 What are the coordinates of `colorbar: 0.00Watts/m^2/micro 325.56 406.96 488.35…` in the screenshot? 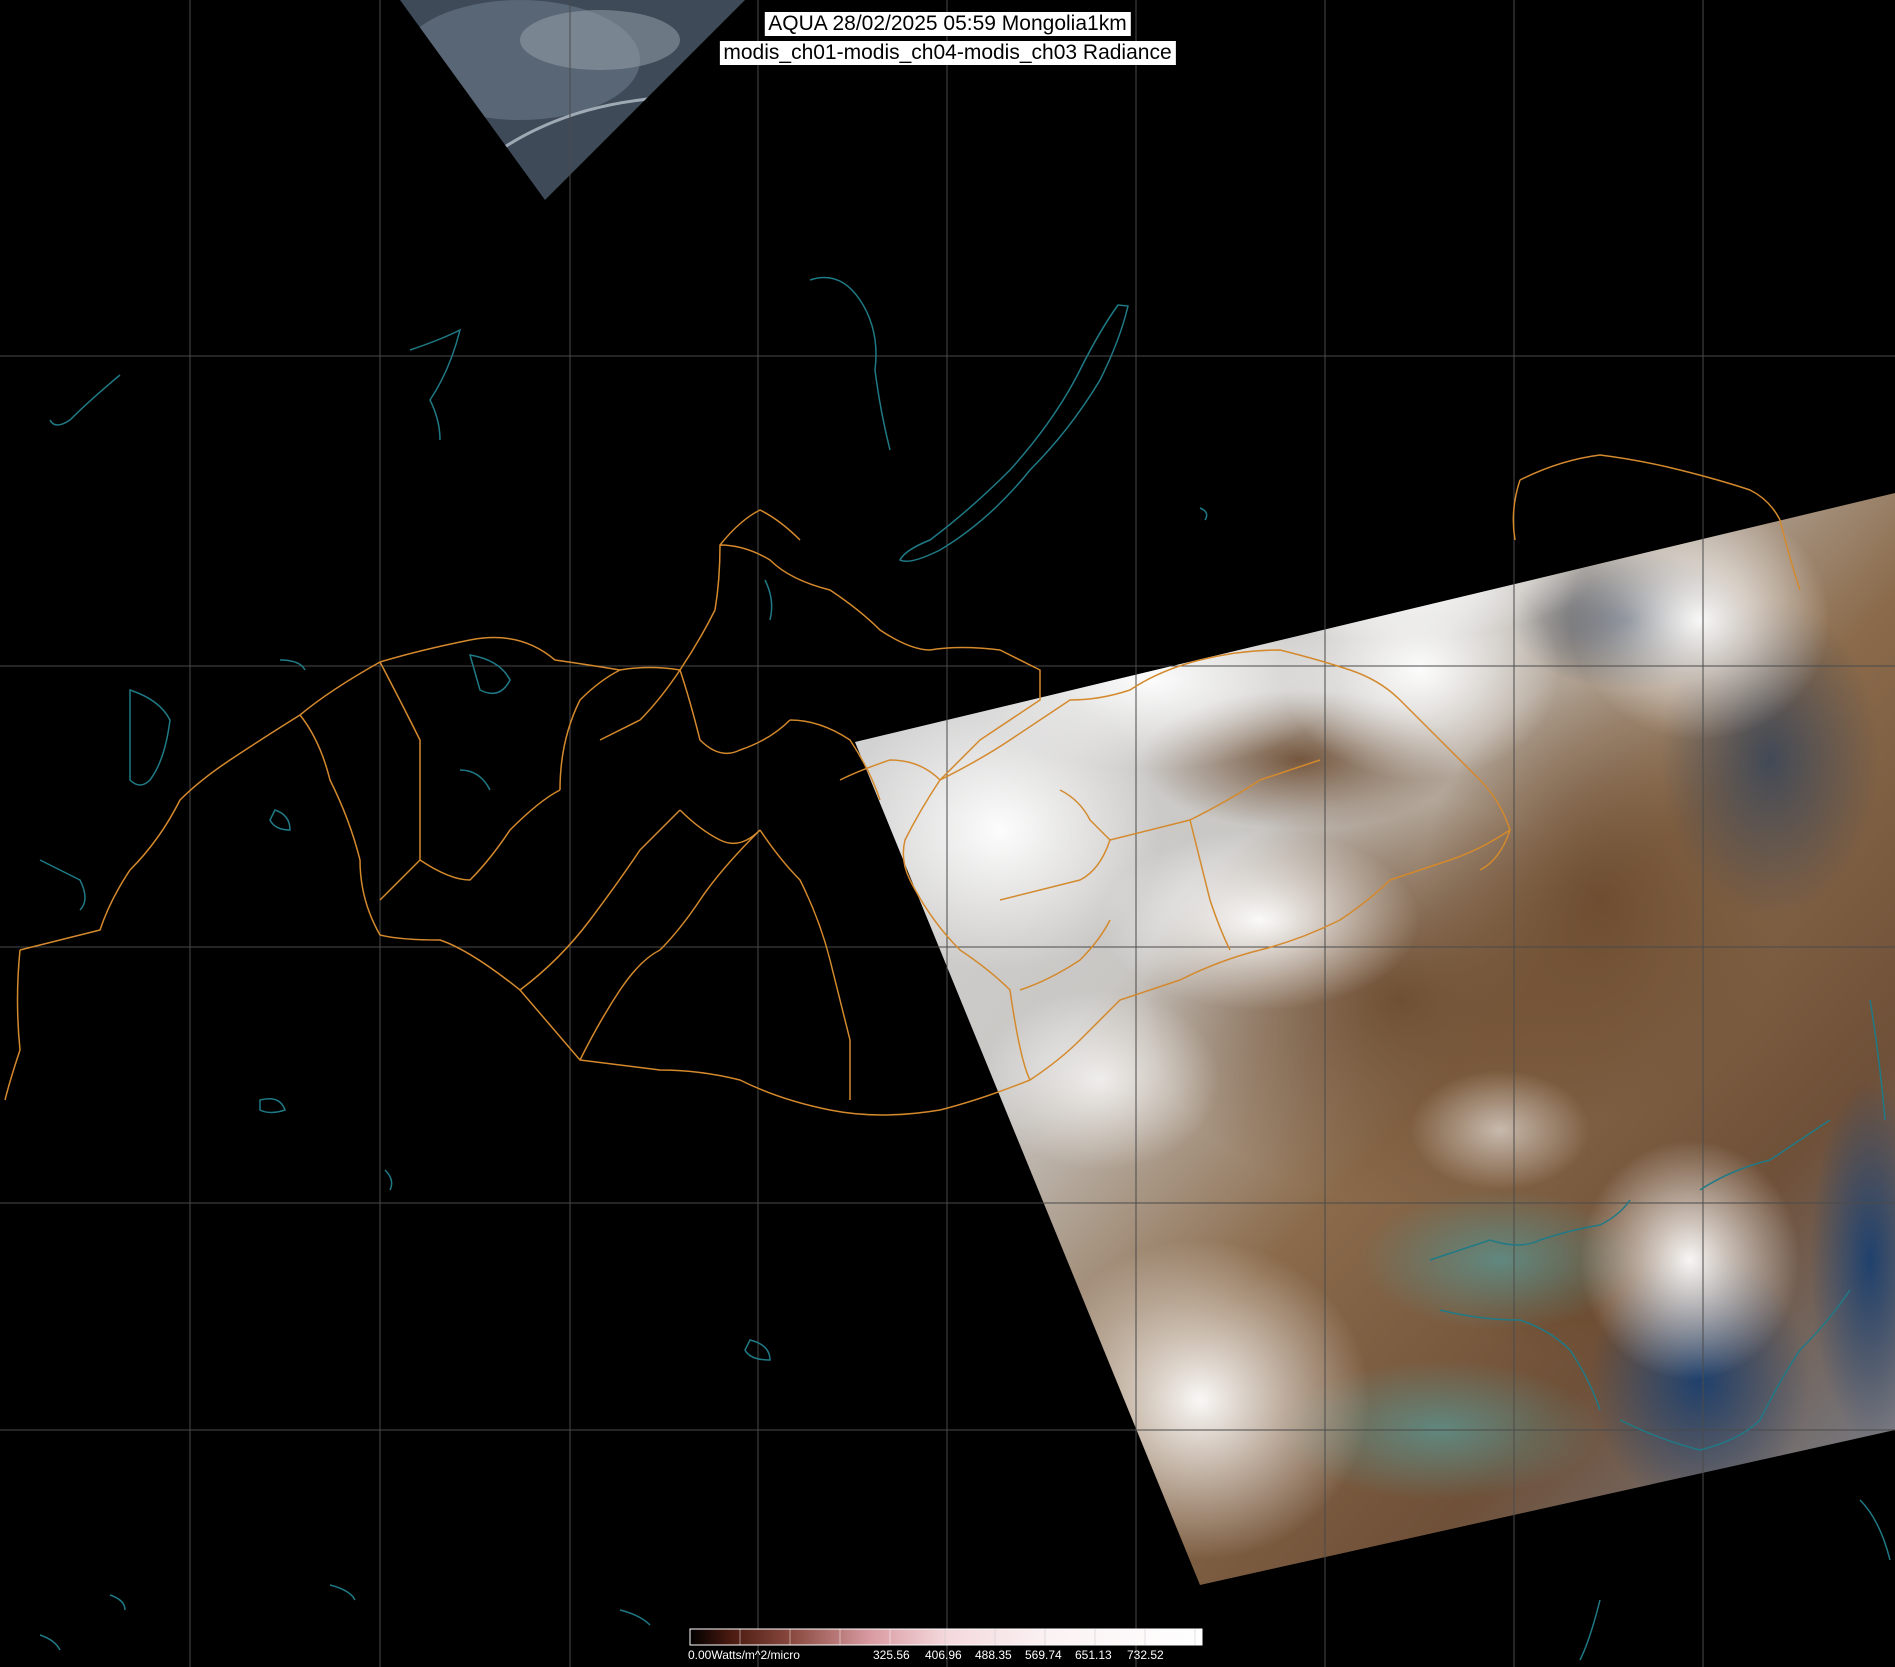 It's located at (945, 1645).